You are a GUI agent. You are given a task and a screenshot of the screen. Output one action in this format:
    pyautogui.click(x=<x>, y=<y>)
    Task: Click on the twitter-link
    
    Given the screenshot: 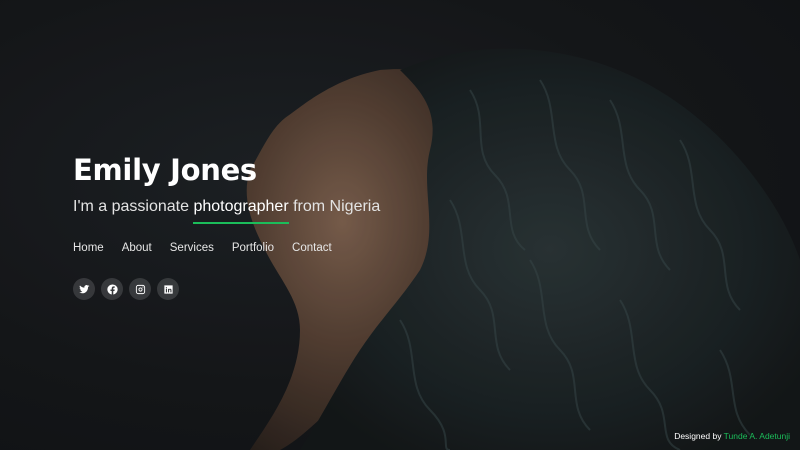 What is the action you would take?
    pyautogui.click(x=84, y=289)
    